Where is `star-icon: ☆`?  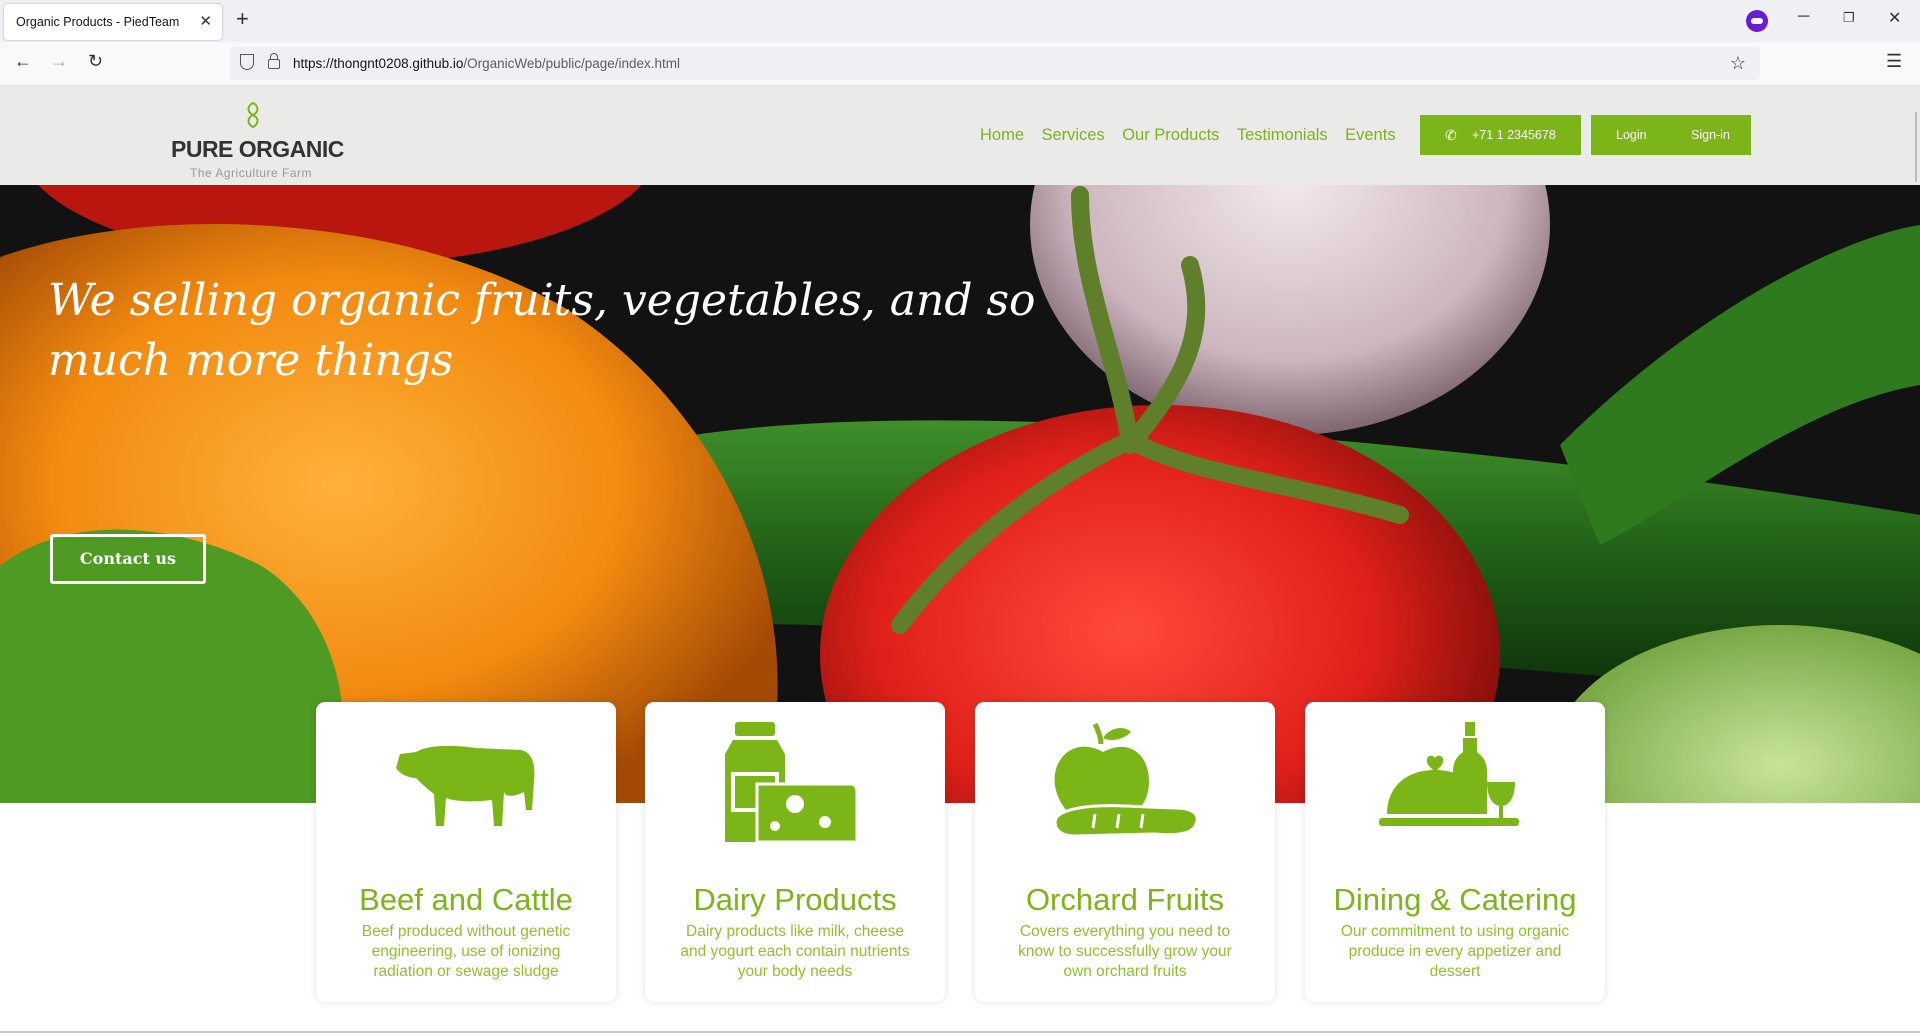 star-icon: ☆ is located at coordinates (1738, 63).